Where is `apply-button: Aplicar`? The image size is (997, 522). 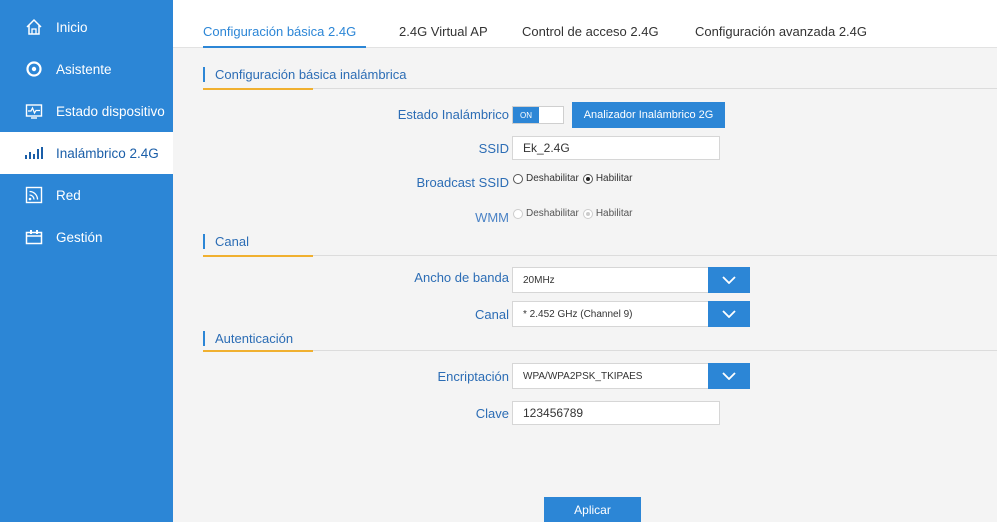
apply-button: Aplicar is located at coordinates (592, 509).